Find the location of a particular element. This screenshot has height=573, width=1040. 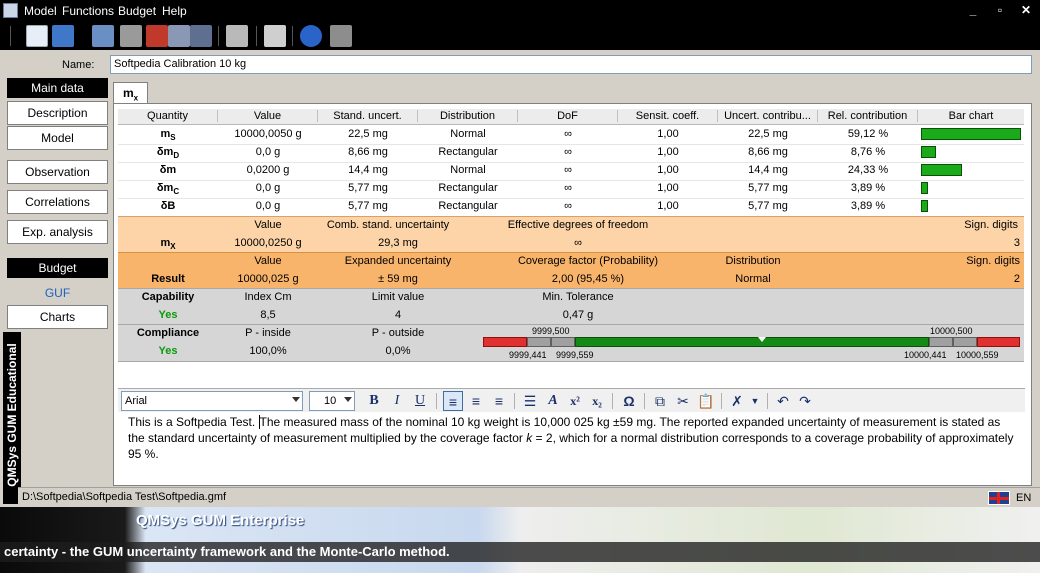

scale-segment-guard-low is located at coordinates (539, 342).